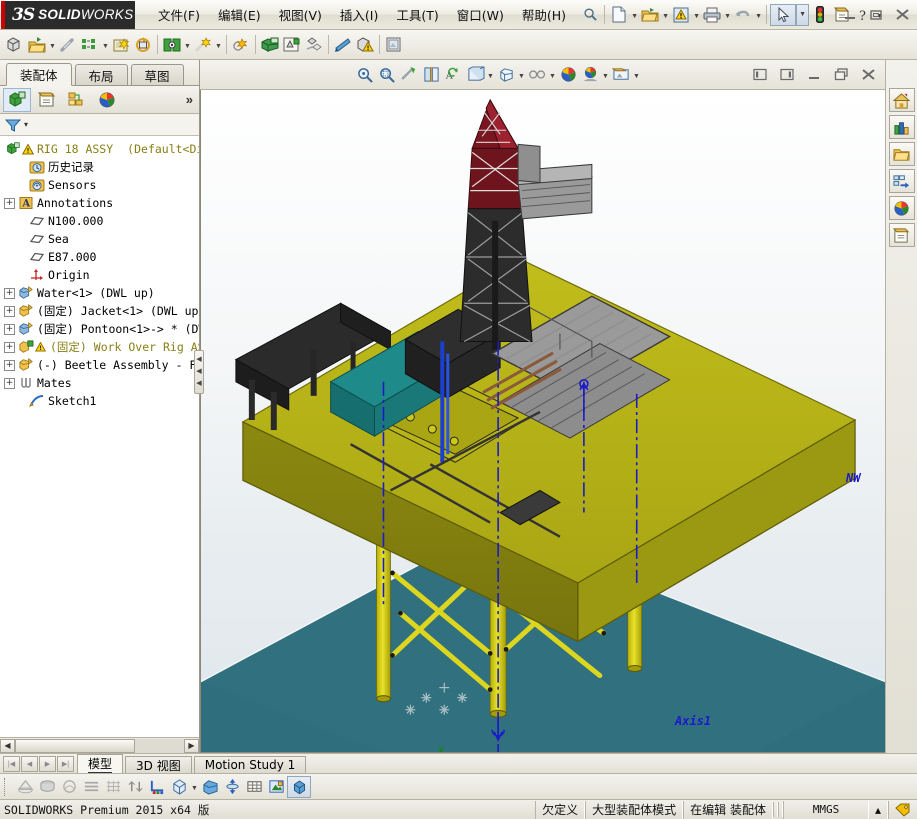 The height and width of the screenshot is (819, 917). What do you see at coordinates (121, 45) in the screenshot?
I see `smart-fasteners-icon` at bounding box center [121, 45].